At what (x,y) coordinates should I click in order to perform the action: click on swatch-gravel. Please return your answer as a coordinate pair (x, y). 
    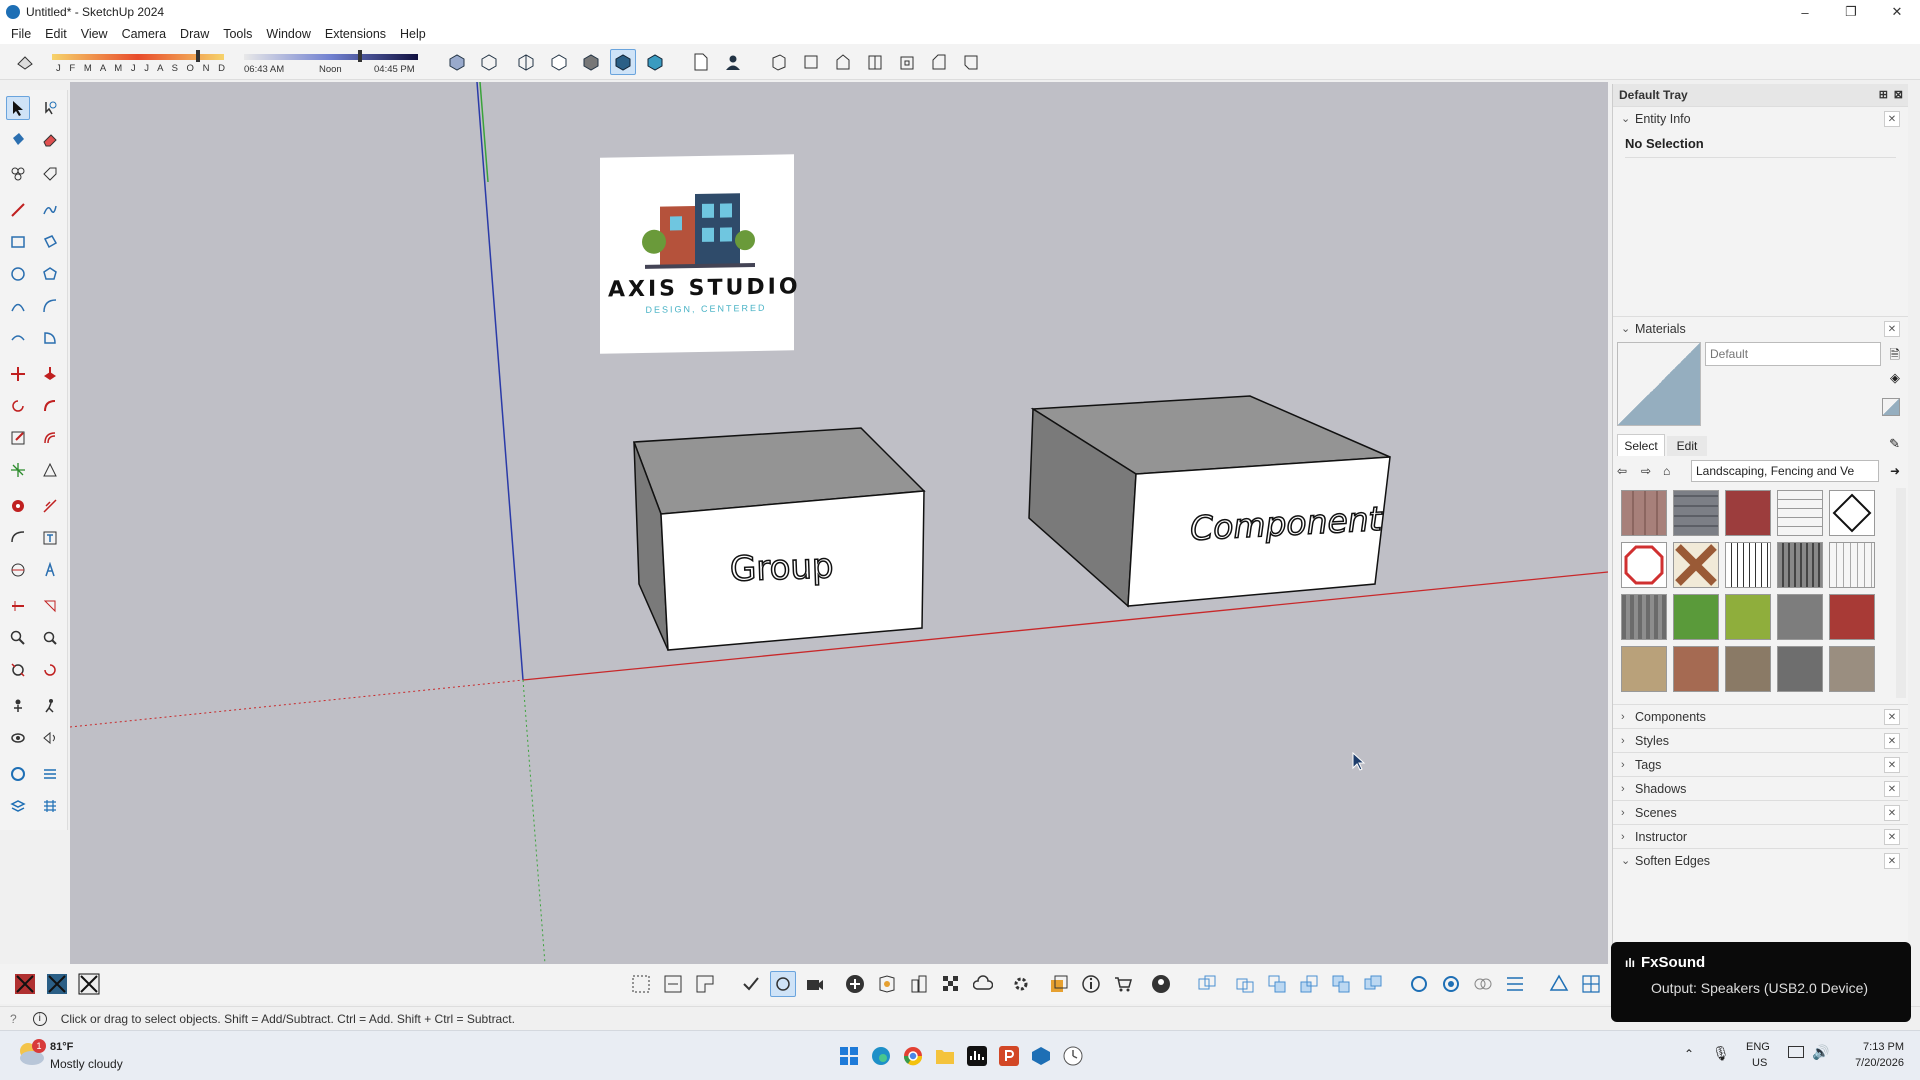
    Looking at the image, I should click on (1800, 617).